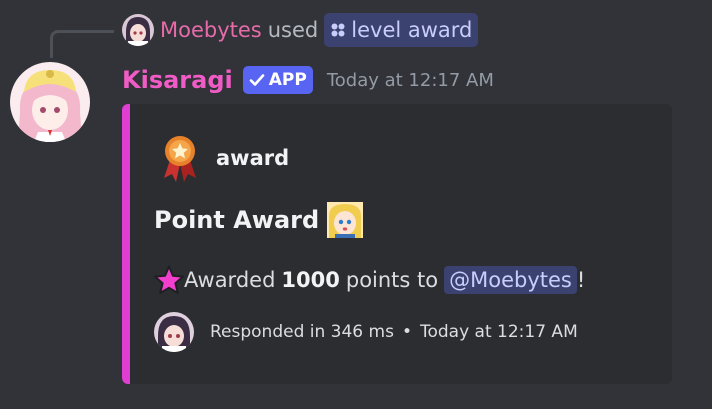  Describe the element at coordinates (310, 280) in the screenshot. I see `award-amount: 1000` at that location.